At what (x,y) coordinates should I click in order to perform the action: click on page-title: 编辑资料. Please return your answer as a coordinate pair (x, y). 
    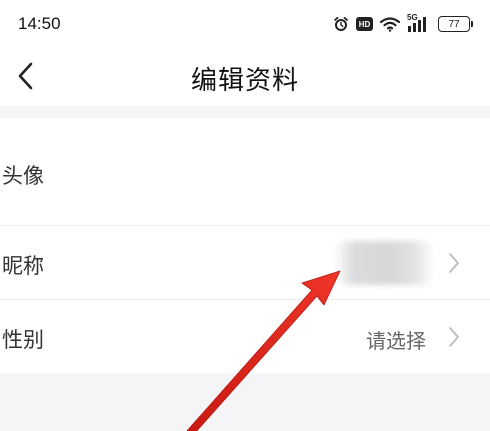
    Looking at the image, I should click on (244, 81).